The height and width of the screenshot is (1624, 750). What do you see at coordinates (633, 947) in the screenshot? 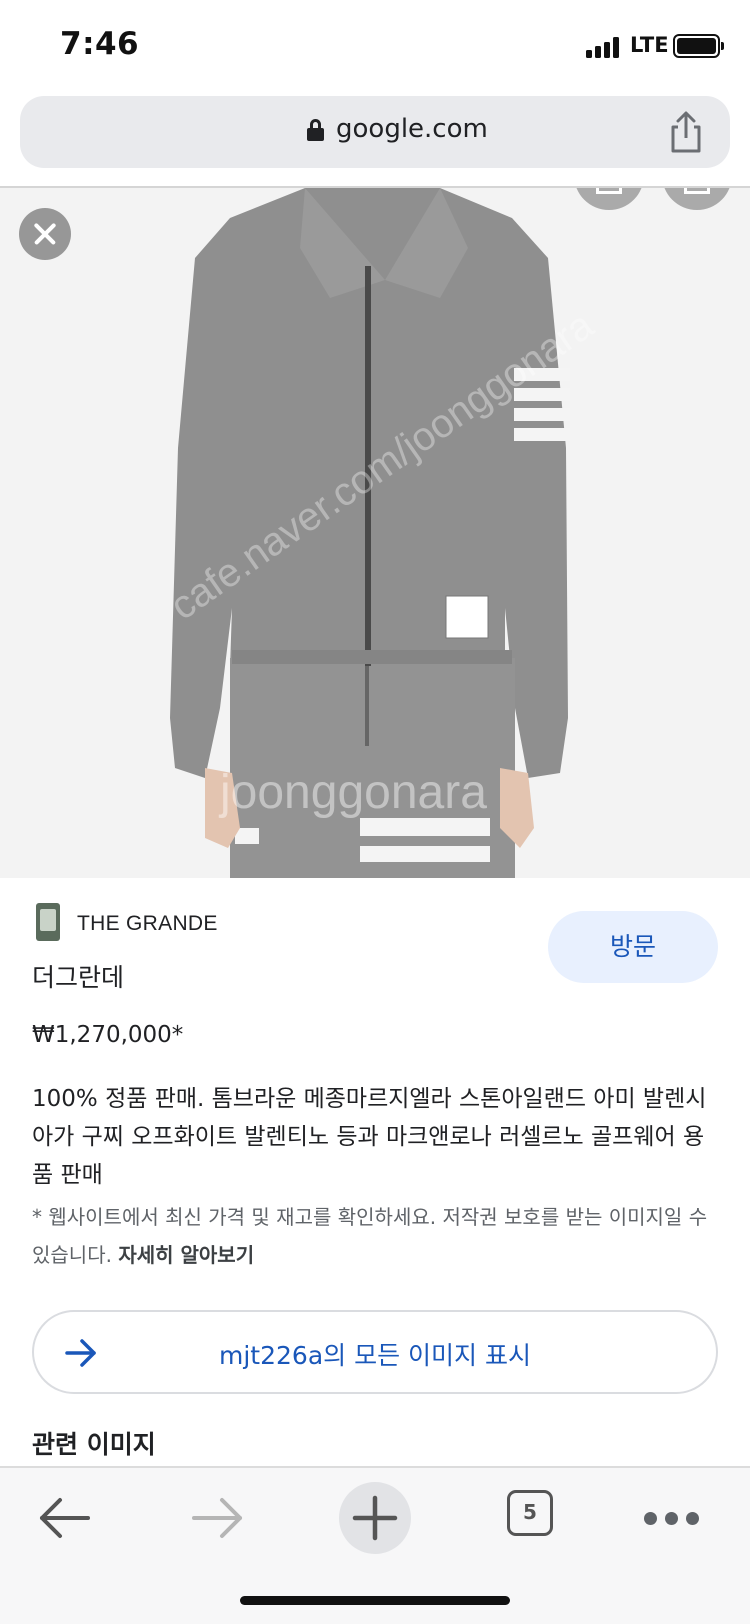
I see `visit-button: 방문` at bounding box center [633, 947].